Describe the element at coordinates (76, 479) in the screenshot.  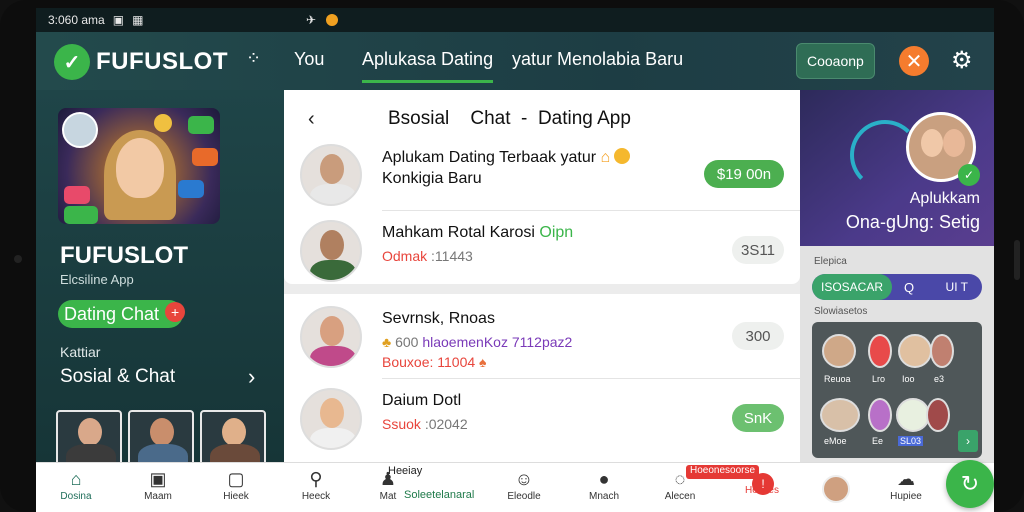
I see `home-icon: ⌂` at that location.